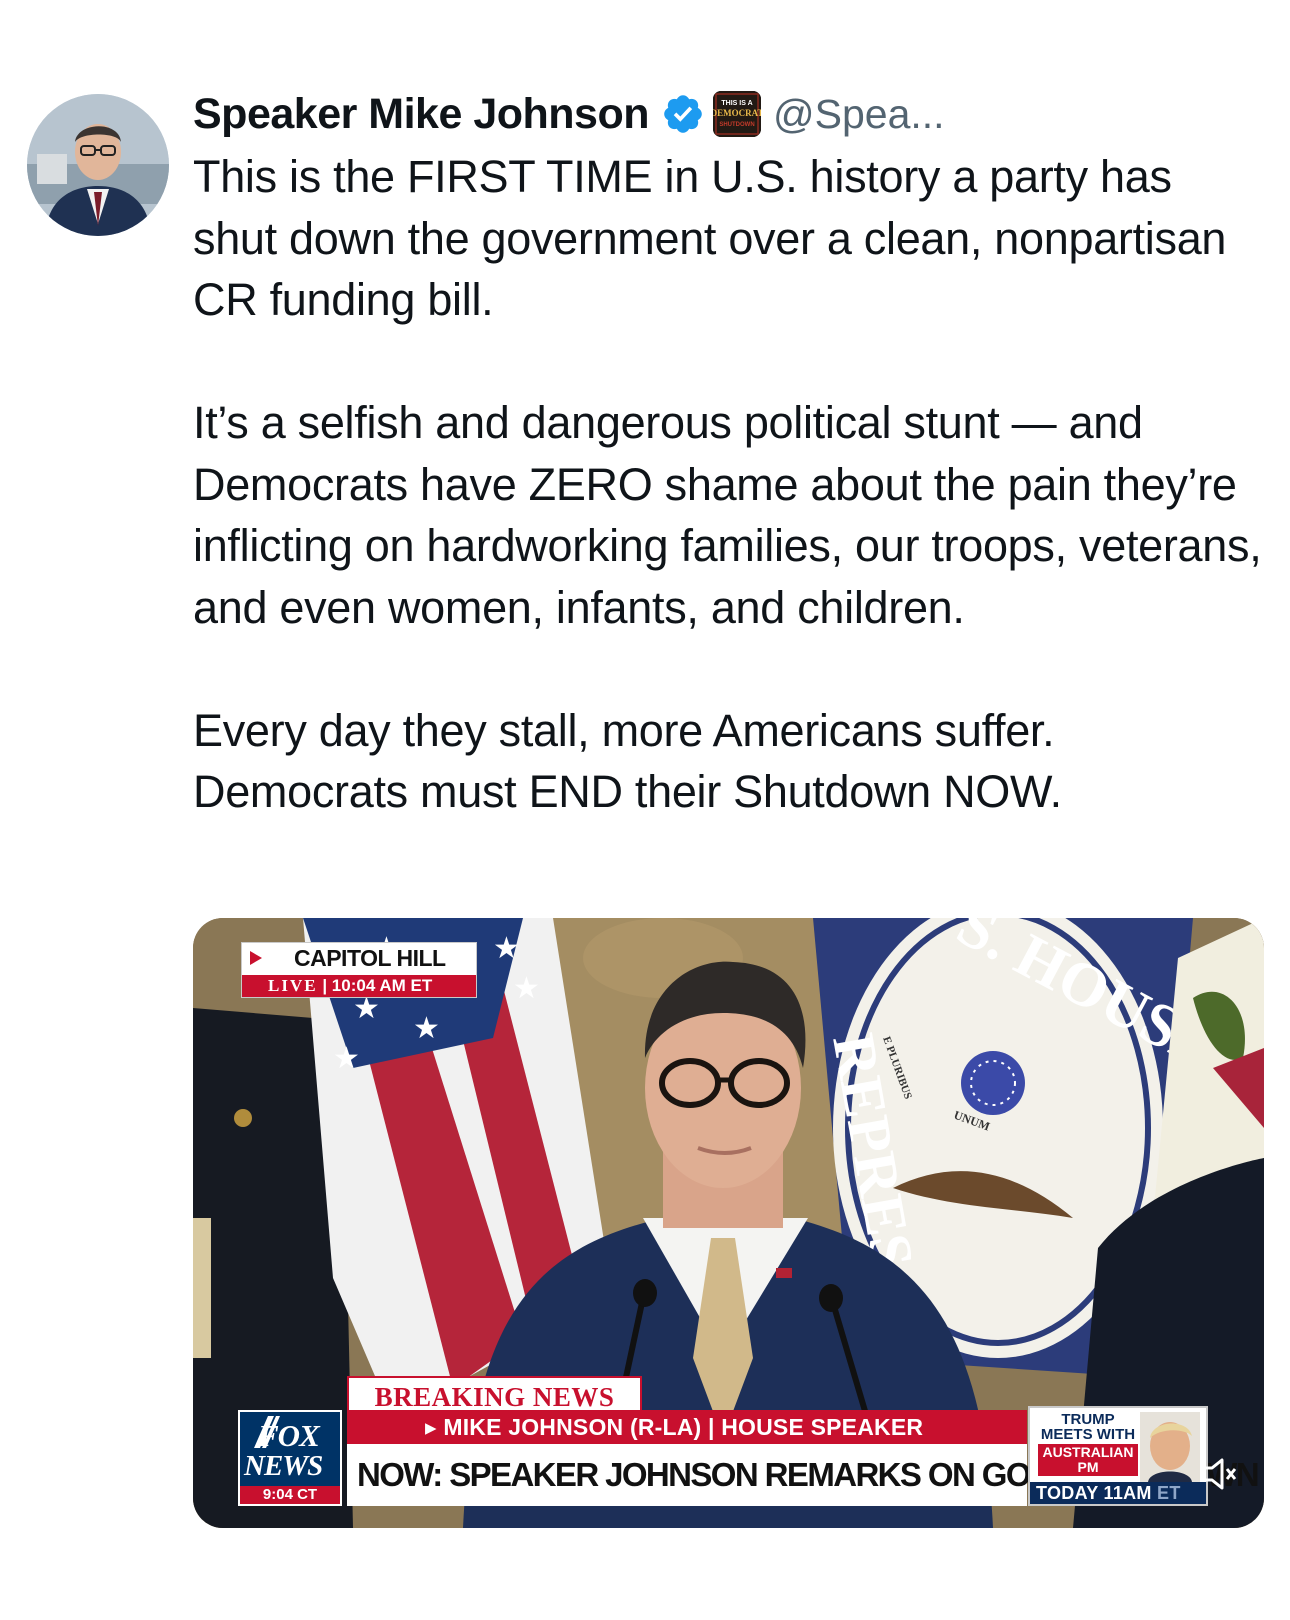  I want to click on affiliation-line-2: DEMOCRAT, so click(737, 113).